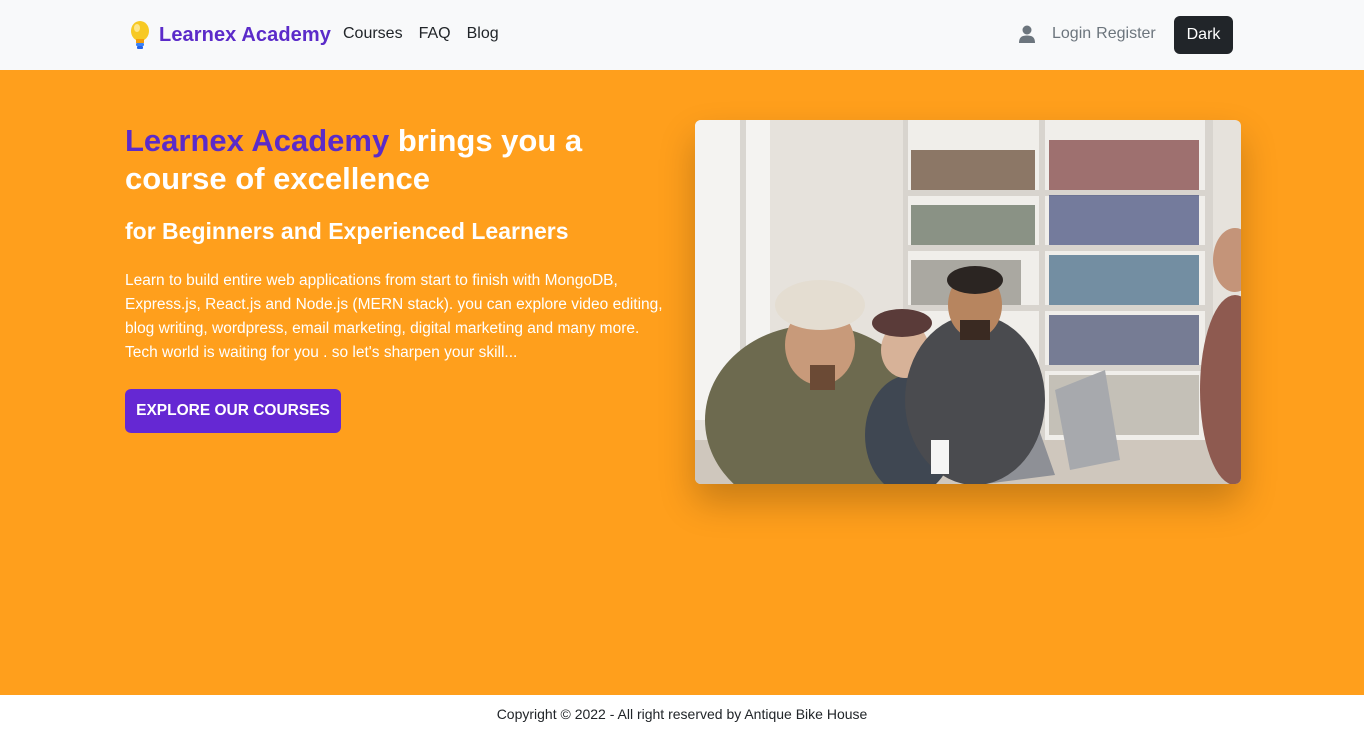  What do you see at coordinates (373, 34) in the screenshot?
I see `nav-link-courses: Courses` at bounding box center [373, 34].